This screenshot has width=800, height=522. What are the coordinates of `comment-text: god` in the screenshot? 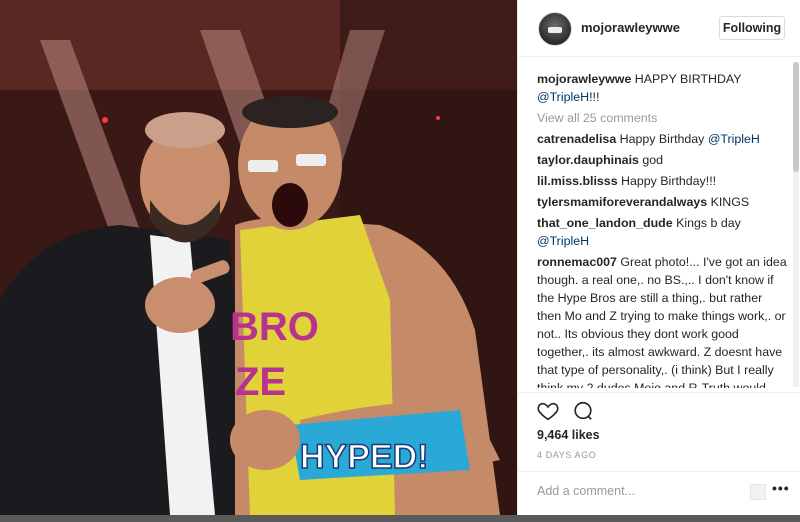 It's located at (651, 160).